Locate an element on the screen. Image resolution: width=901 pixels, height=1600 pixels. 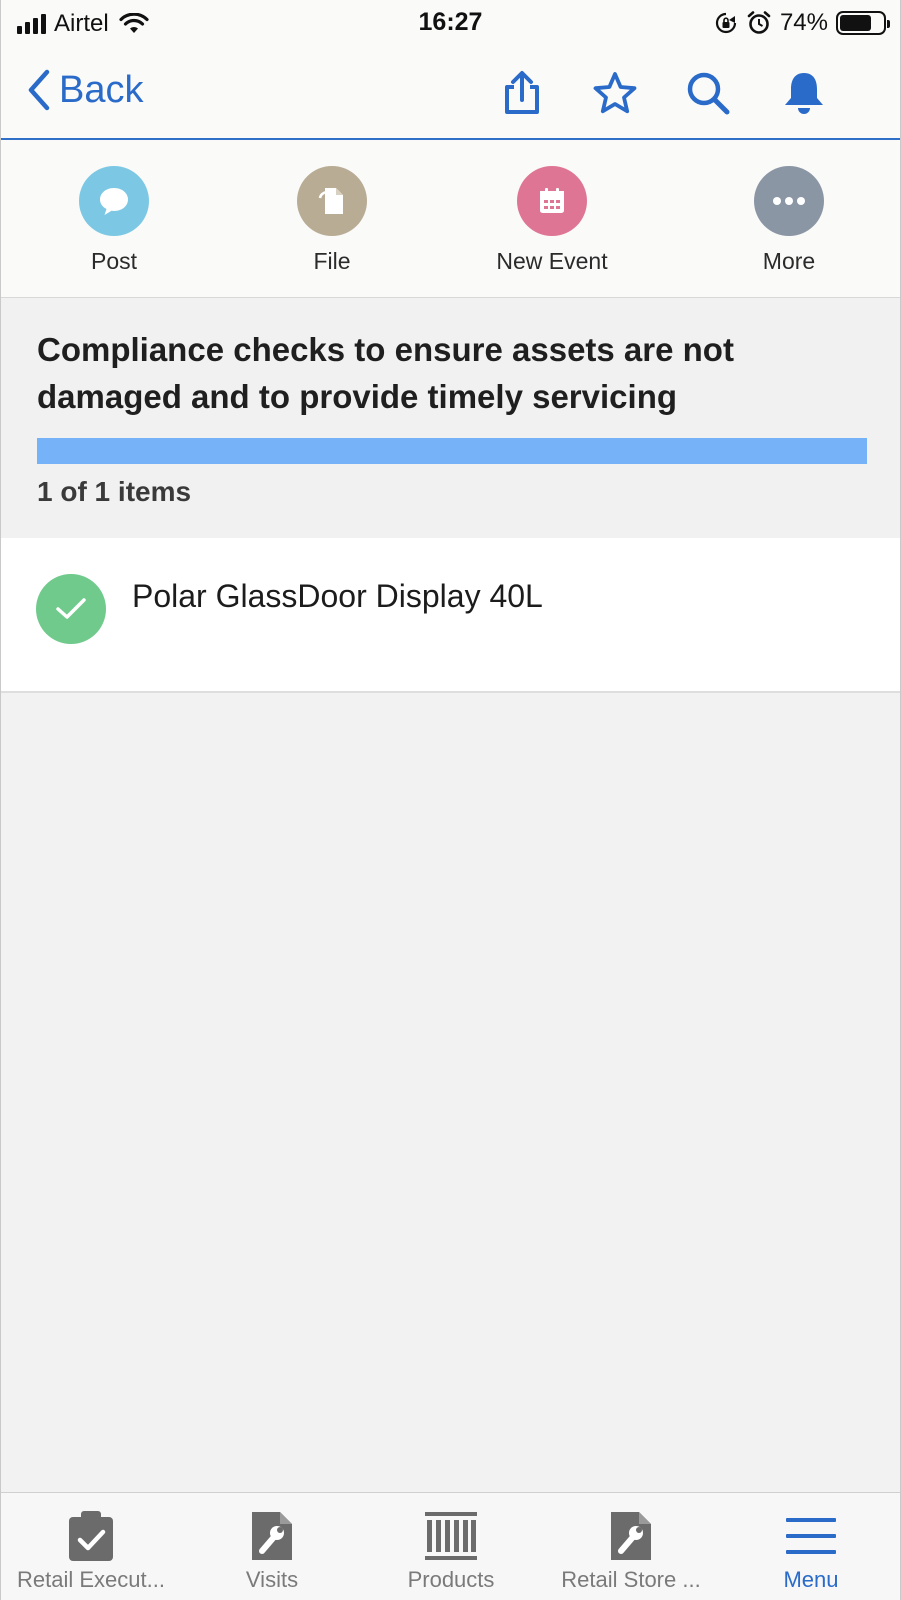
more-action: More is located at coordinates (789, 220).